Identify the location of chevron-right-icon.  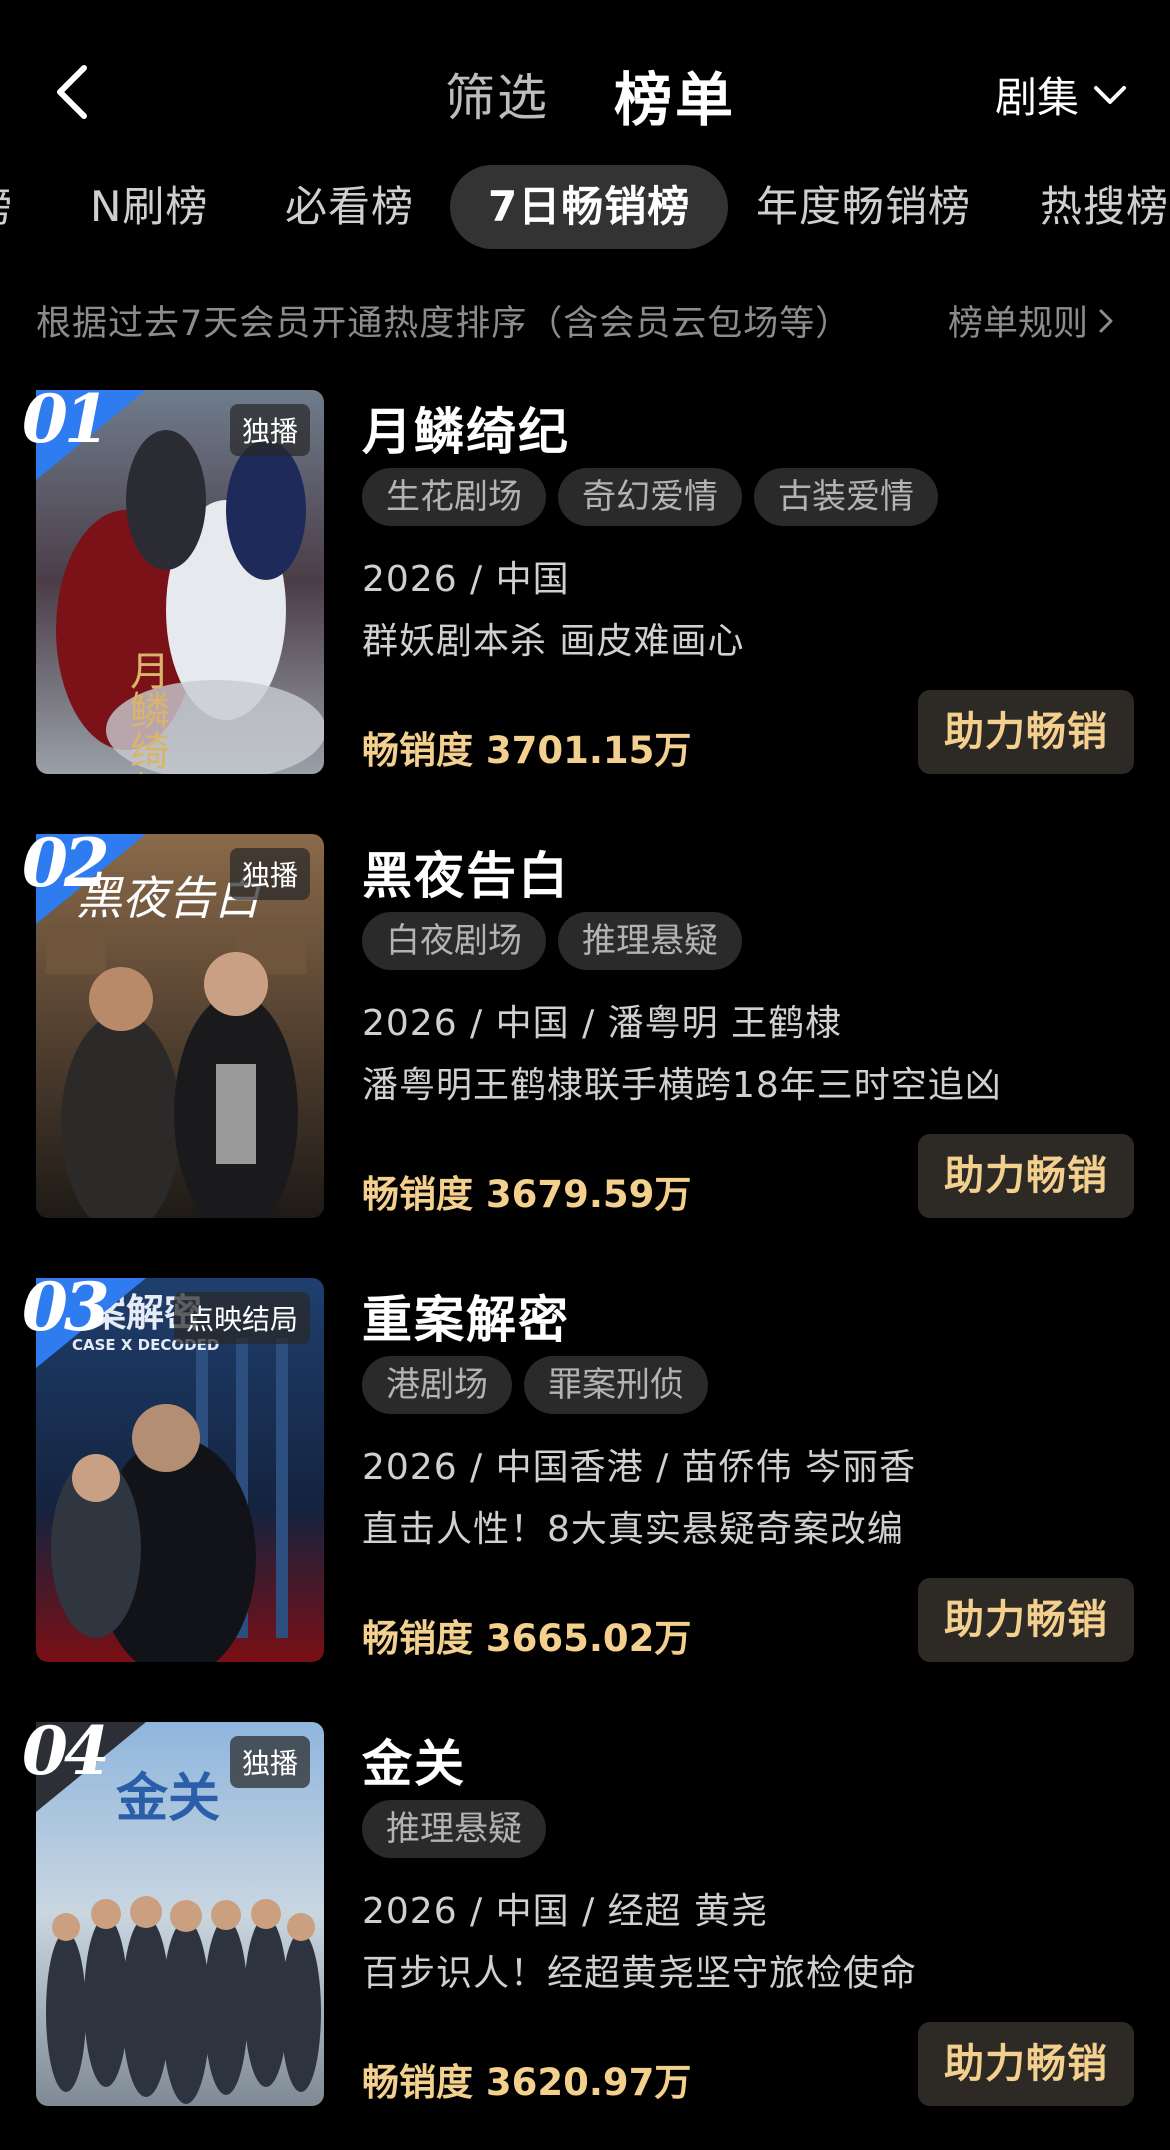
(1106, 320).